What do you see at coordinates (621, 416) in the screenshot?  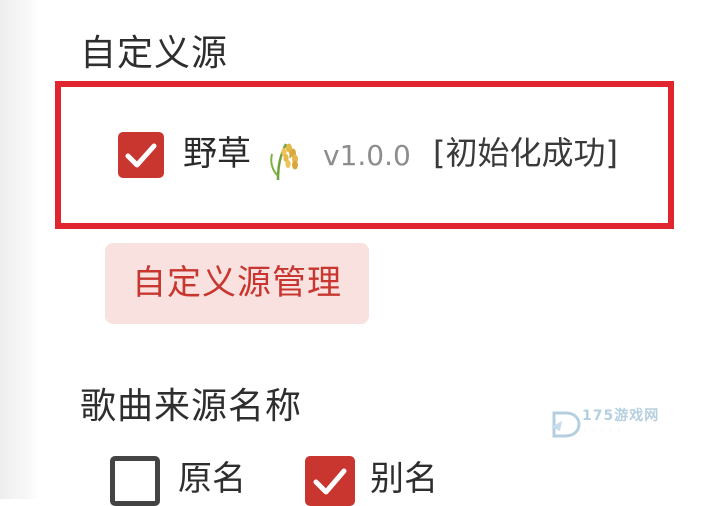 I see `watermark-text: 175游戏网` at bounding box center [621, 416].